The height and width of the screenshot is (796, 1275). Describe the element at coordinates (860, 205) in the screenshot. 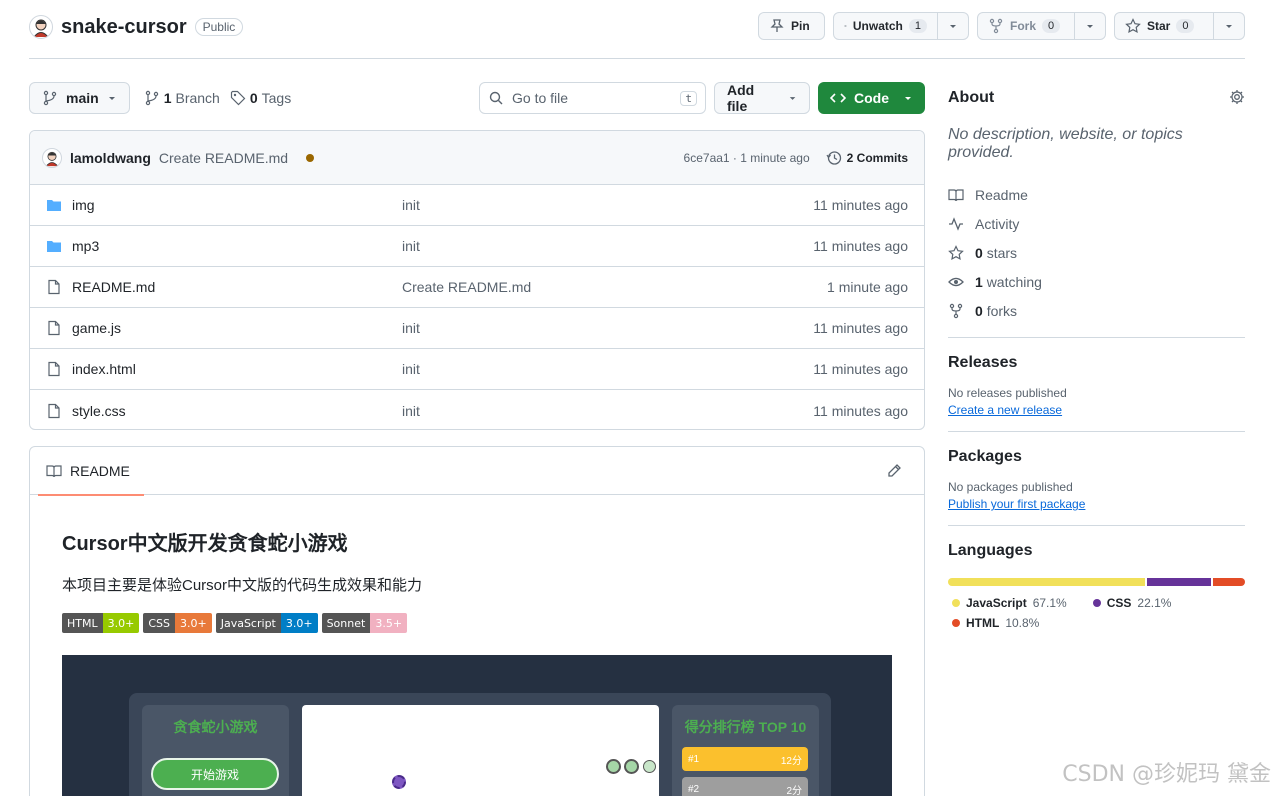

I see `file-commit-time: 11 minutes ago` at that location.